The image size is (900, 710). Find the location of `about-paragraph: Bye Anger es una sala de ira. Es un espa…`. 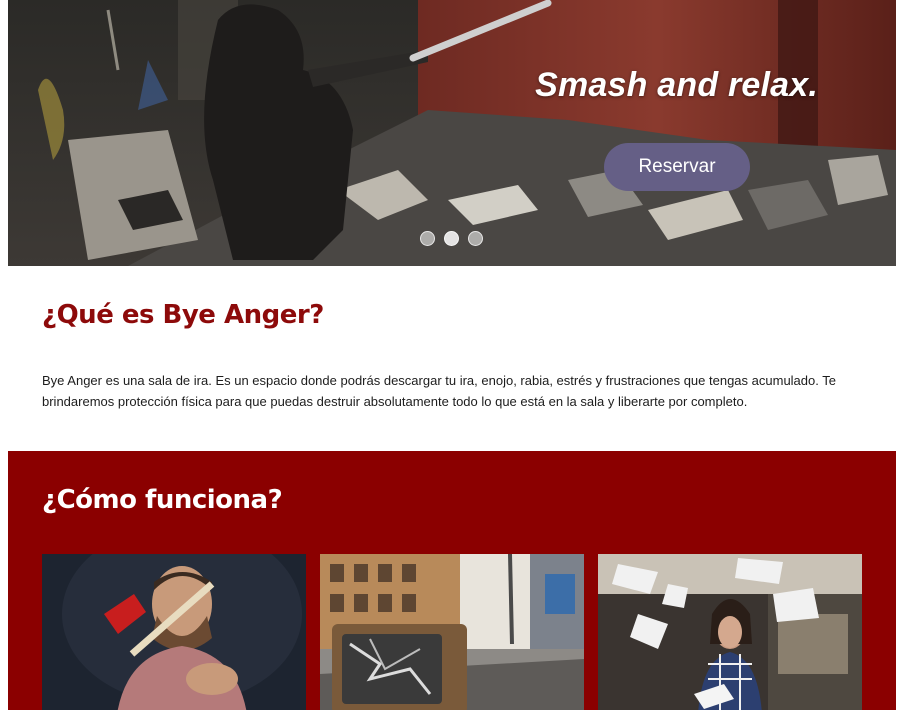

about-paragraph: Bye Anger es una sala de ira. Es un espa… is located at coordinates (439, 391).